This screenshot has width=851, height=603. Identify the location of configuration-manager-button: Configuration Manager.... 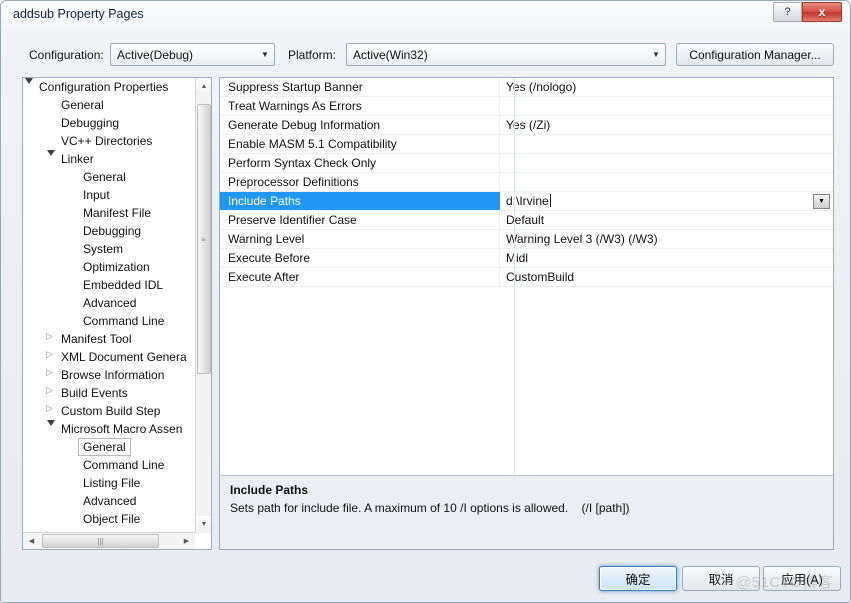
(755, 54).